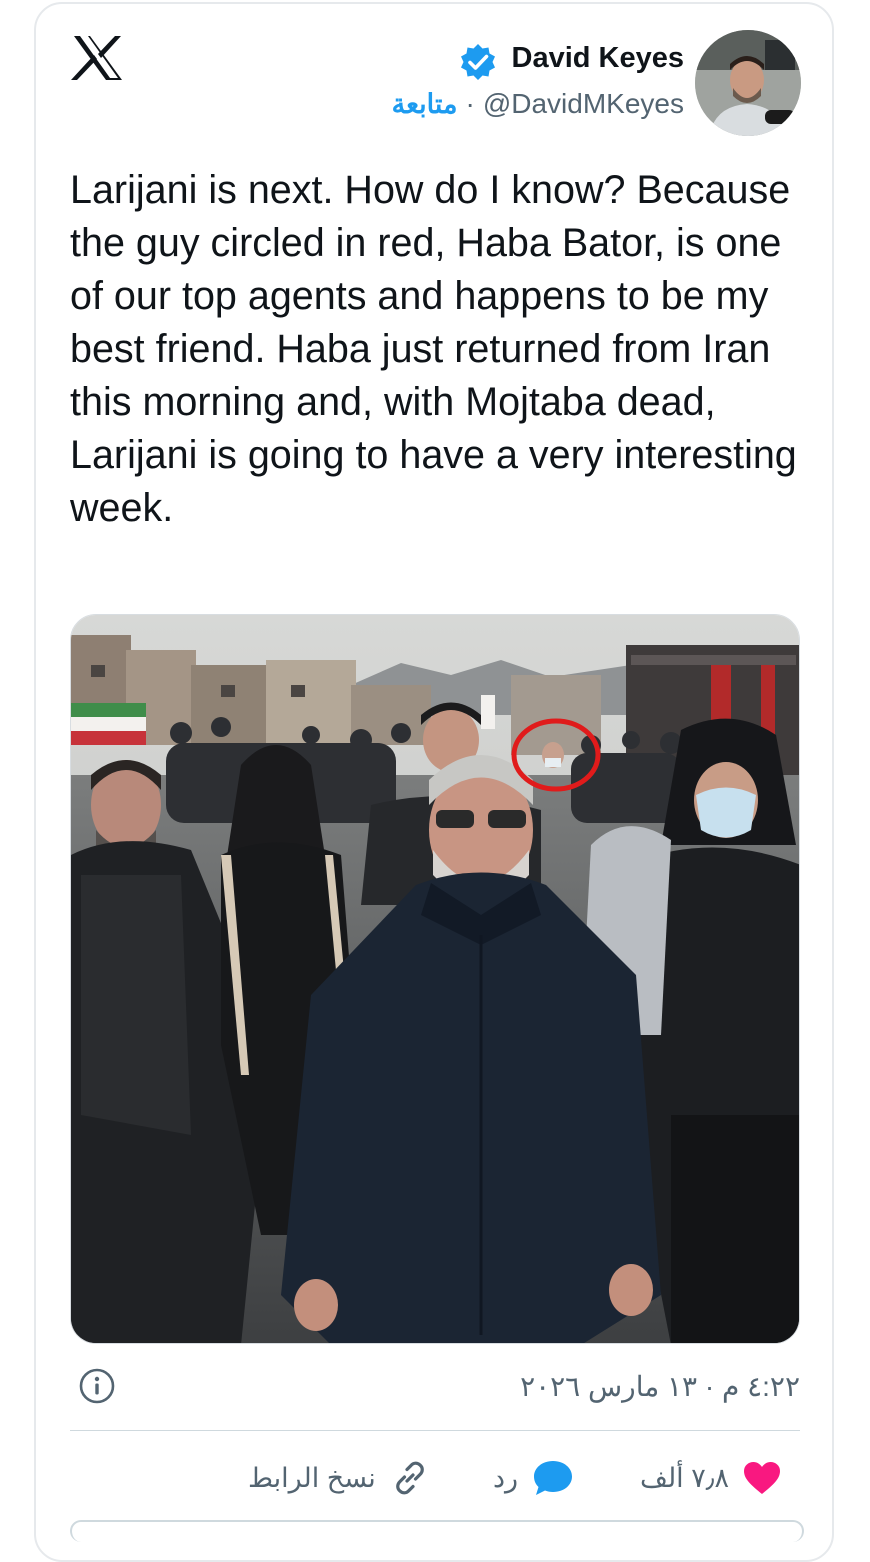 The width and height of the screenshot is (870, 1562). I want to click on avatar, so click(748, 83).